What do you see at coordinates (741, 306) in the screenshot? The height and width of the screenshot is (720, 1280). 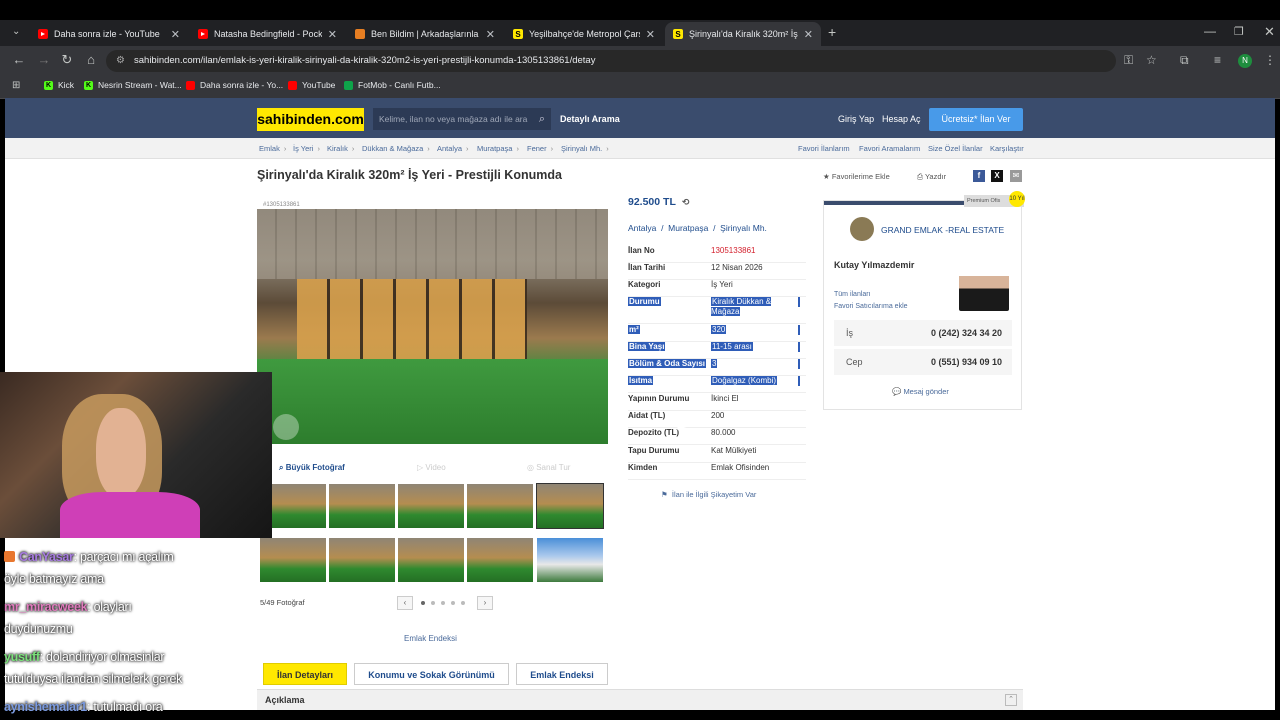 I see `detail-value: Kiralık Dükkan & Mağaza` at bounding box center [741, 306].